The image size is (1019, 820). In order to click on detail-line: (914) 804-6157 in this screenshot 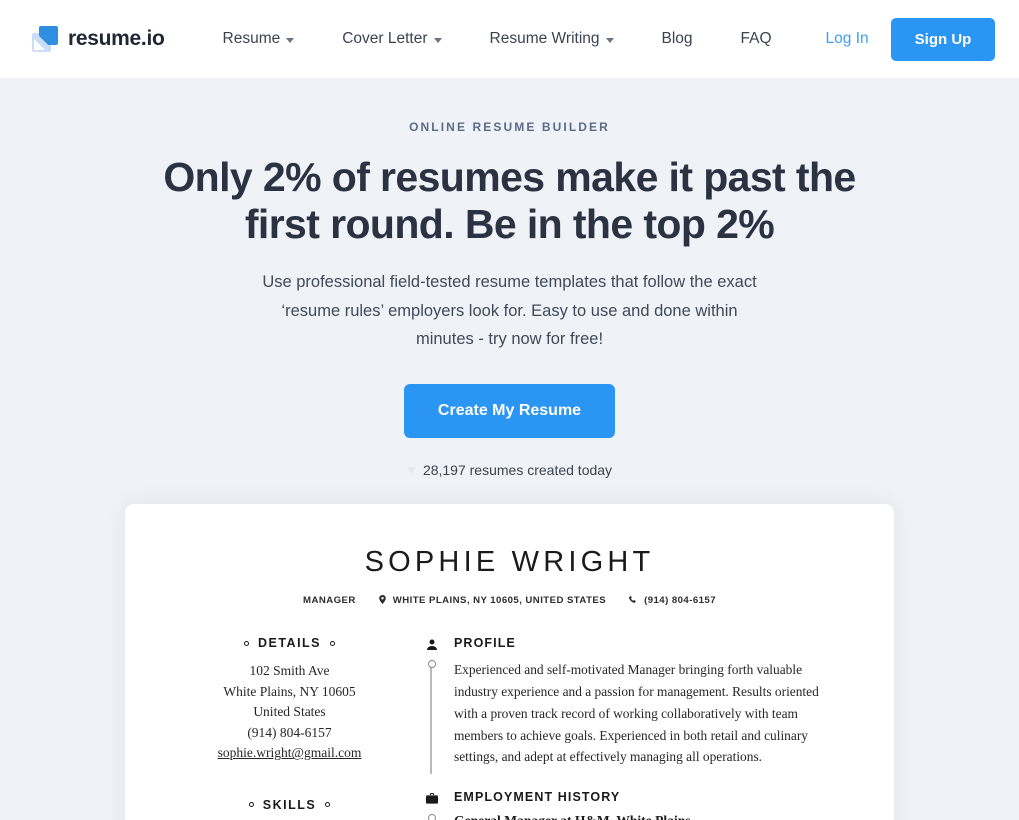, I will do `click(289, 732)`.